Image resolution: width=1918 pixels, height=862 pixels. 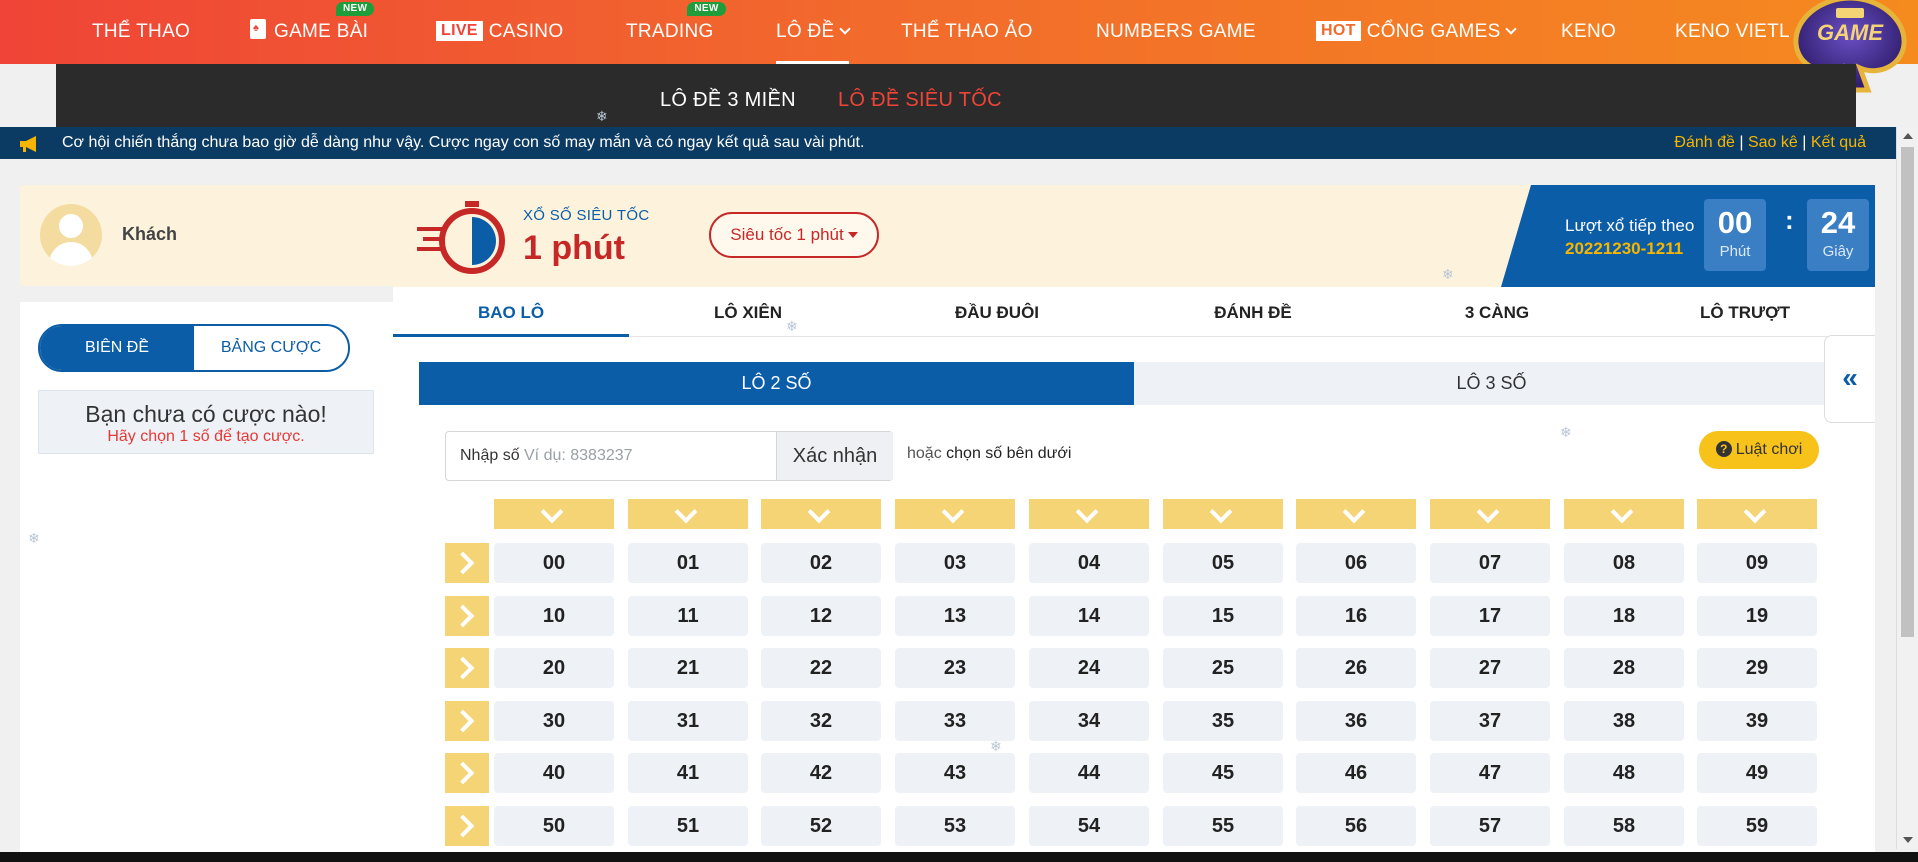 What do you see at coordinates (1624, 773) in the screenshot?
I see `number-cell: 48` at bounding box center [1624, 773].